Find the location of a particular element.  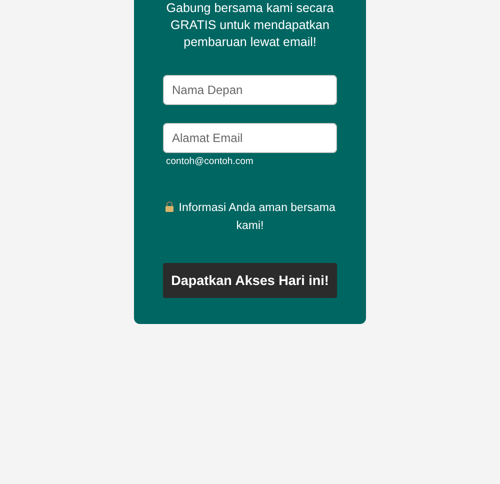

intro-text: Gabung bersama kami secara GRATIS untuk mendapatkan pembaruan lewat email! is located at coordinates (250, 25).